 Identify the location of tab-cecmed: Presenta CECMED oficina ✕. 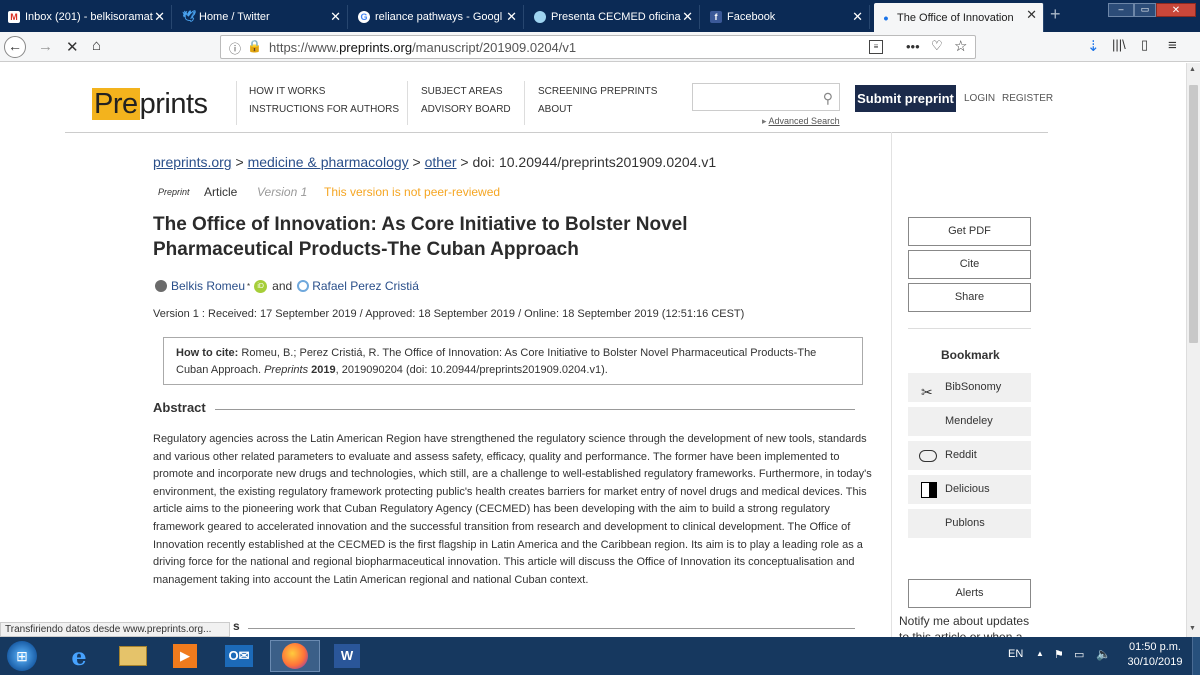
(614, 17).